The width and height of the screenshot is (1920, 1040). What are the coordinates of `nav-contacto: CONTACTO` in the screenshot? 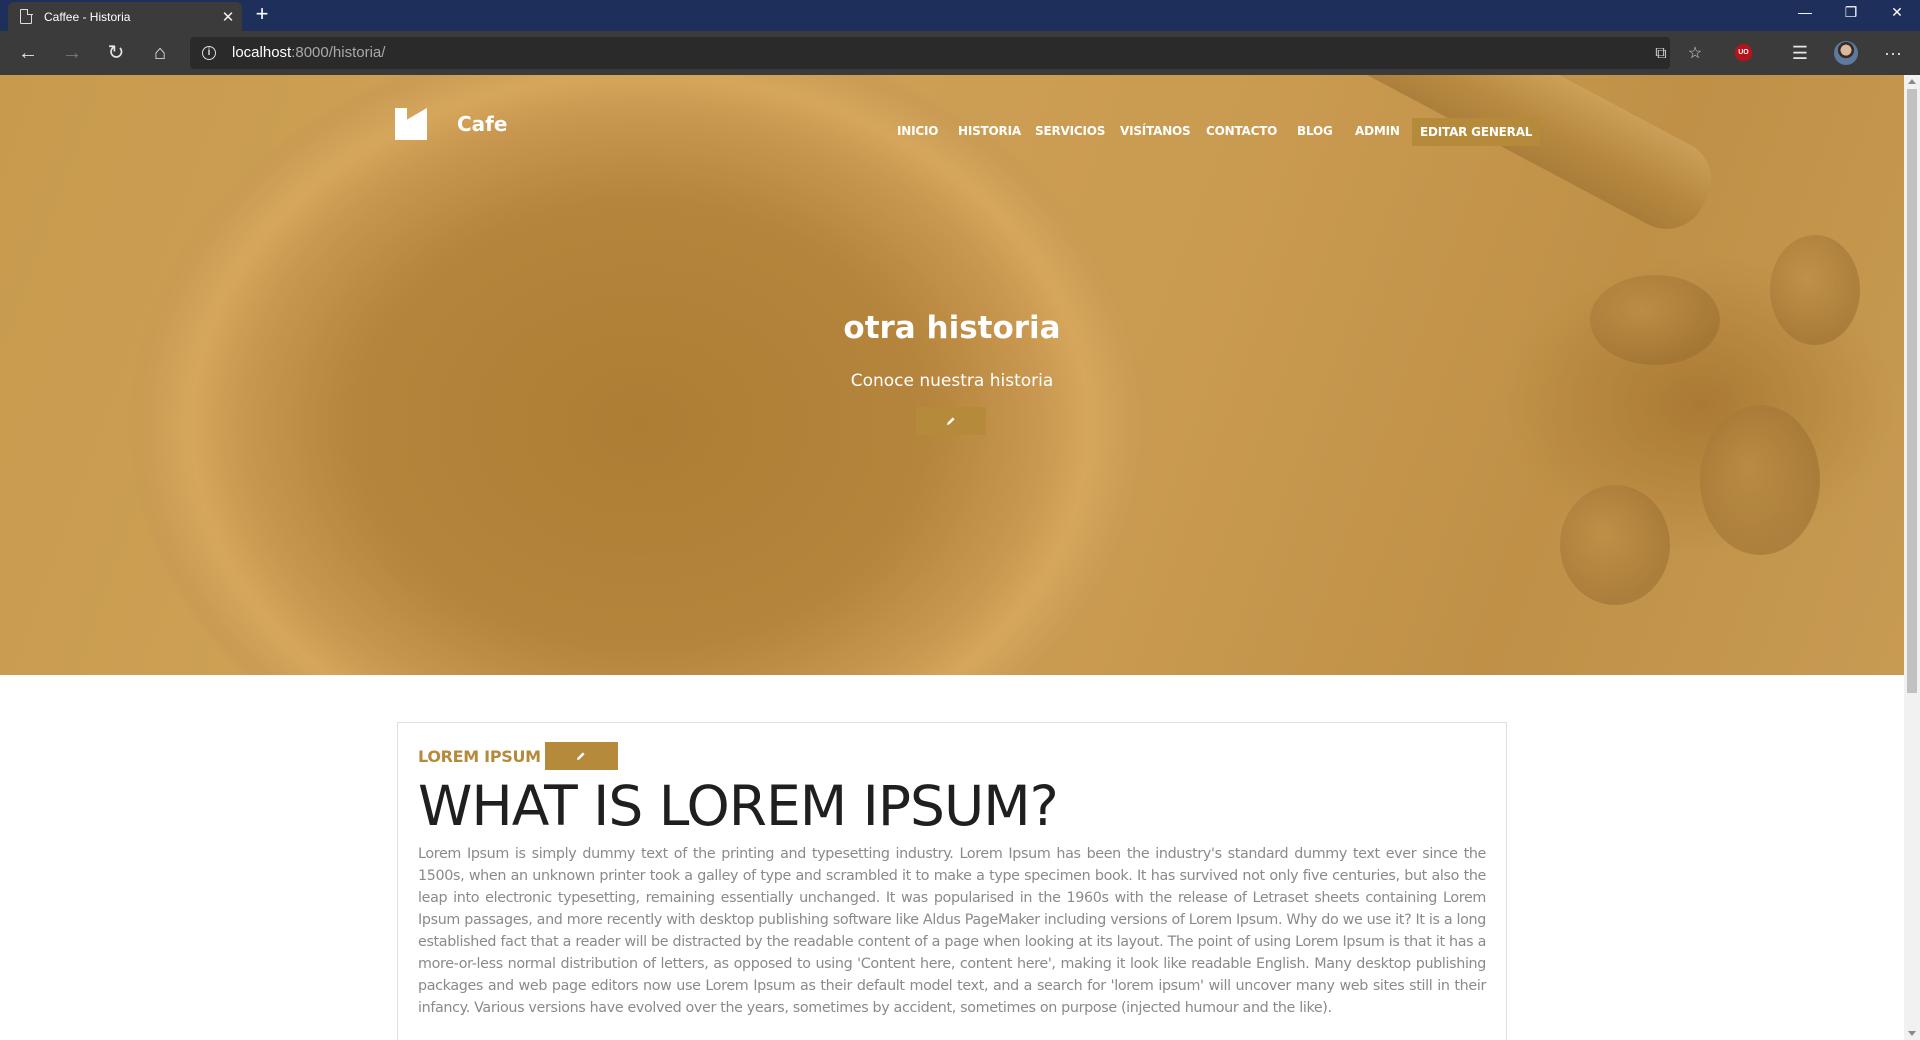 It's located at (1241, 131).